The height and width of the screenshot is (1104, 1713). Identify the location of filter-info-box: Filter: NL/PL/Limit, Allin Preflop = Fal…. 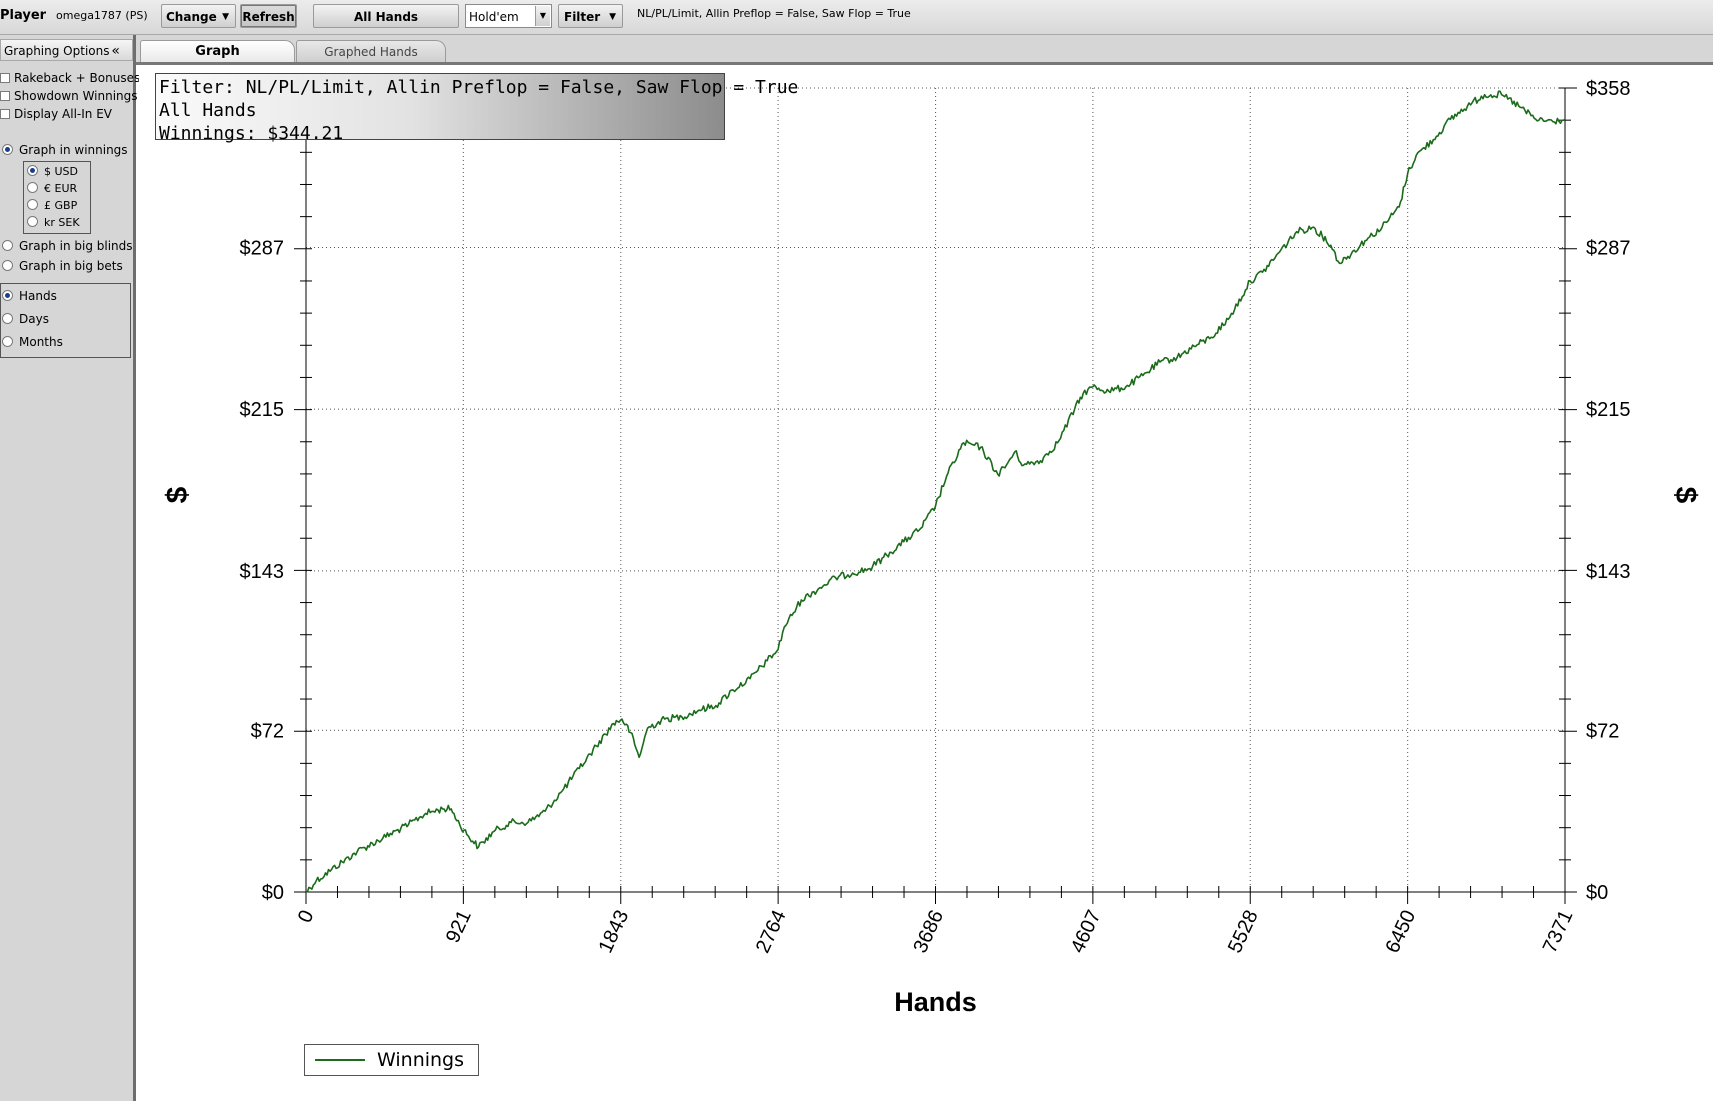
(477, 108).